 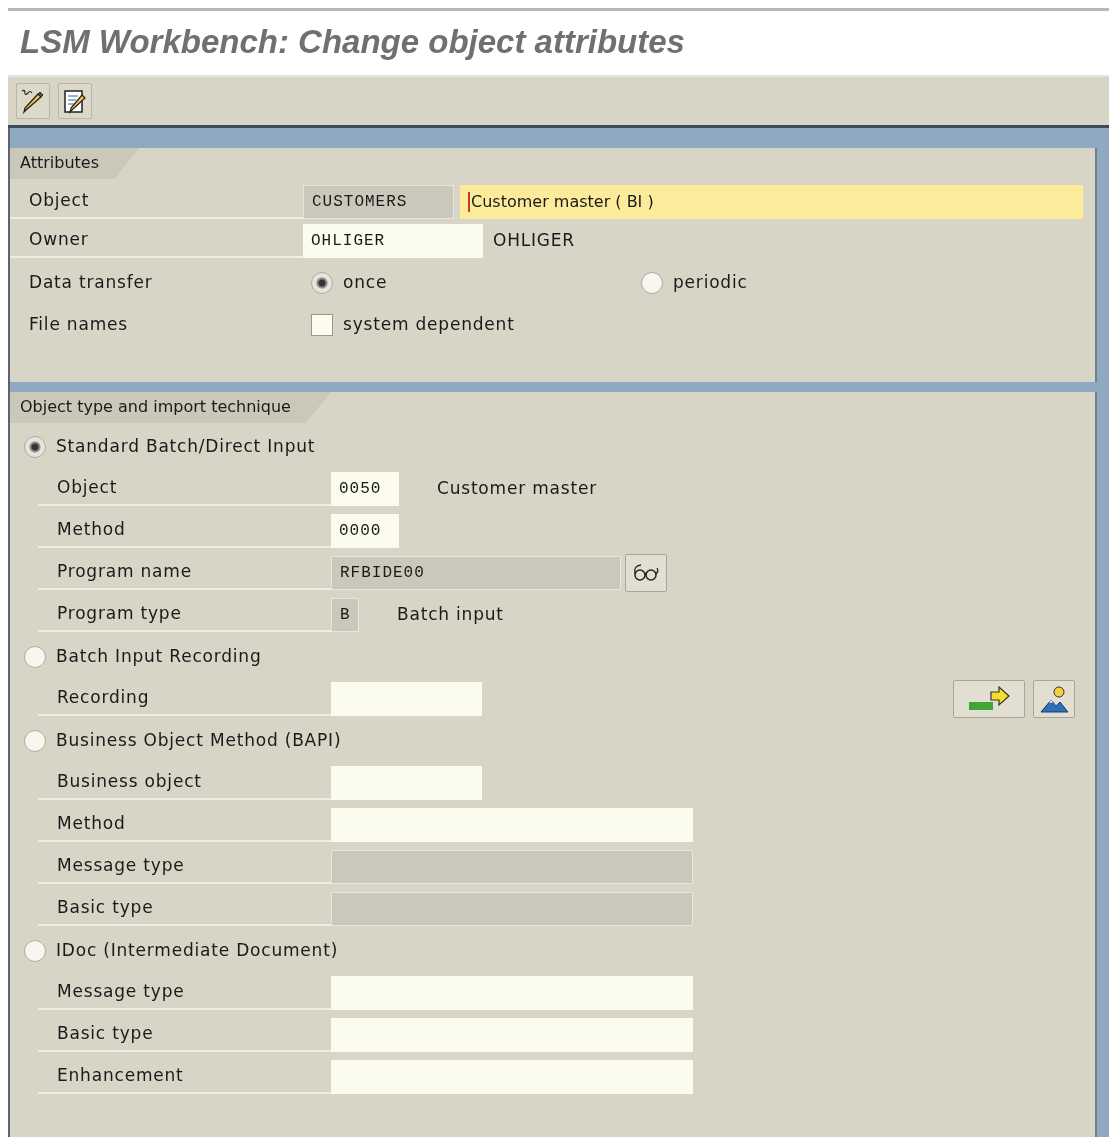 What do you see at coordinates (197, 951) in the screenshot?
I see `option-label: IDoc (Intermediate Document)` at bounding box center [197, 951].